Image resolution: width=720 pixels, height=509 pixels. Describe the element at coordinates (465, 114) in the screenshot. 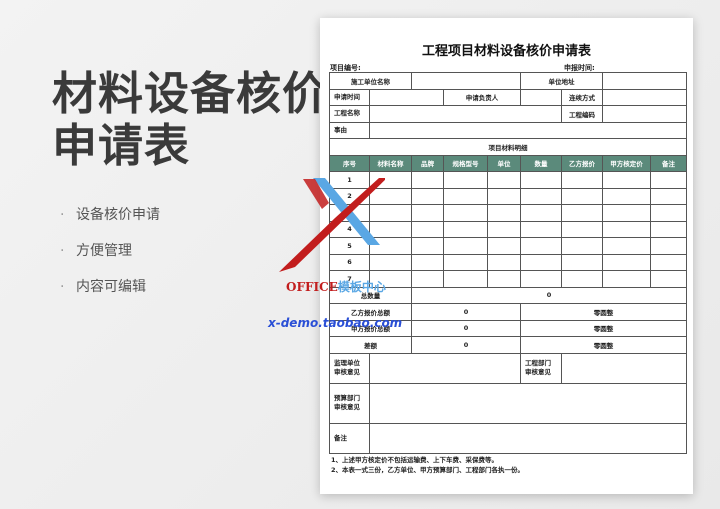

I see `project-name-value` at that location.